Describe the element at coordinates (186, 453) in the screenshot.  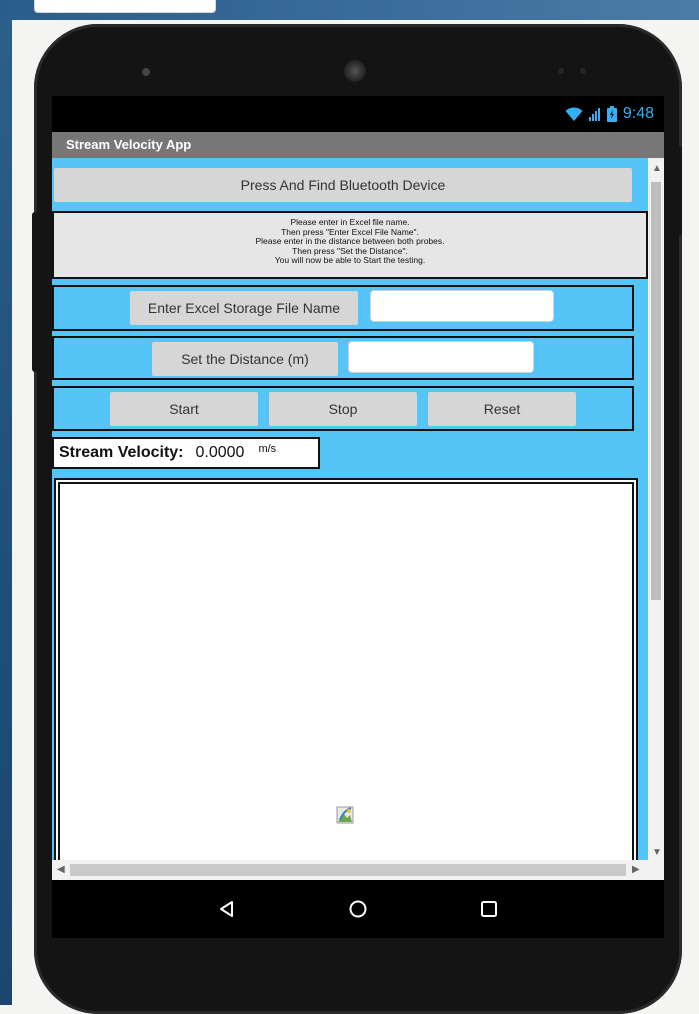
I see `velocity-display: Stream Velocity: 0.0000 m/s` at that location.